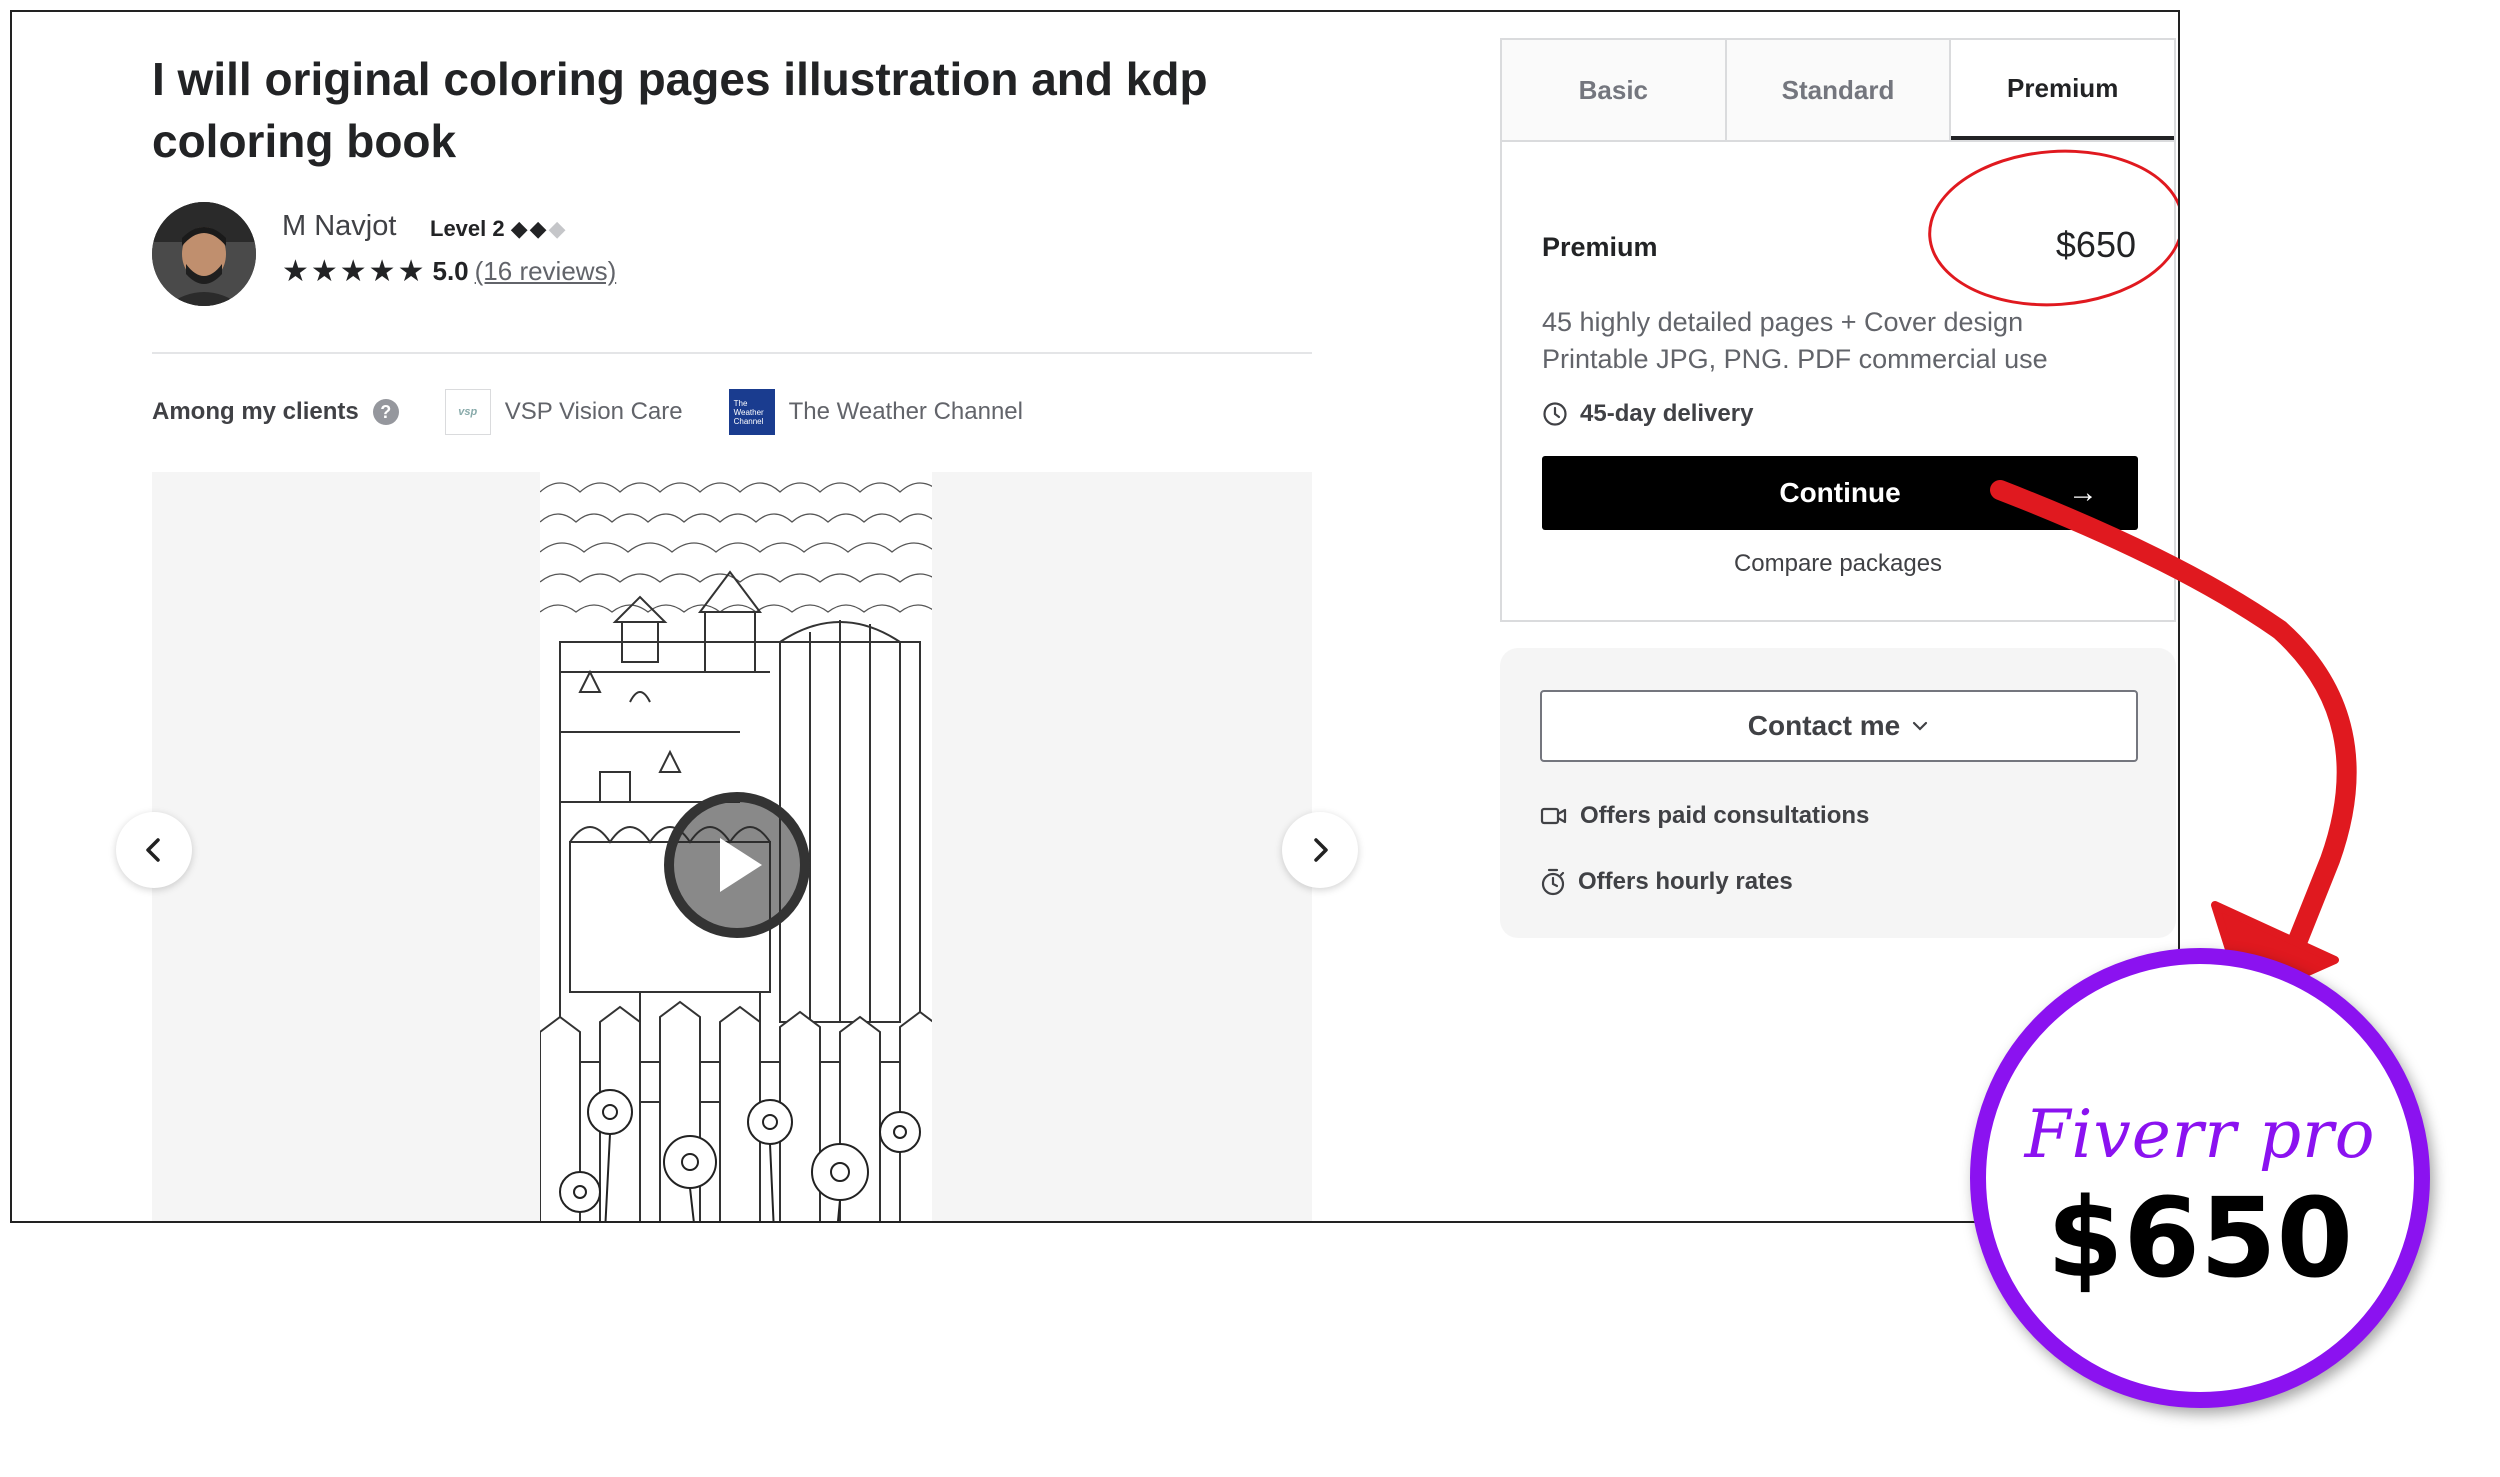 This screenshot has height=1477, width=2500. What do you see at coordinates (1920, 726) in the screenshot?
I see `chevron-down-icon` at bounding box center [1920, 726].